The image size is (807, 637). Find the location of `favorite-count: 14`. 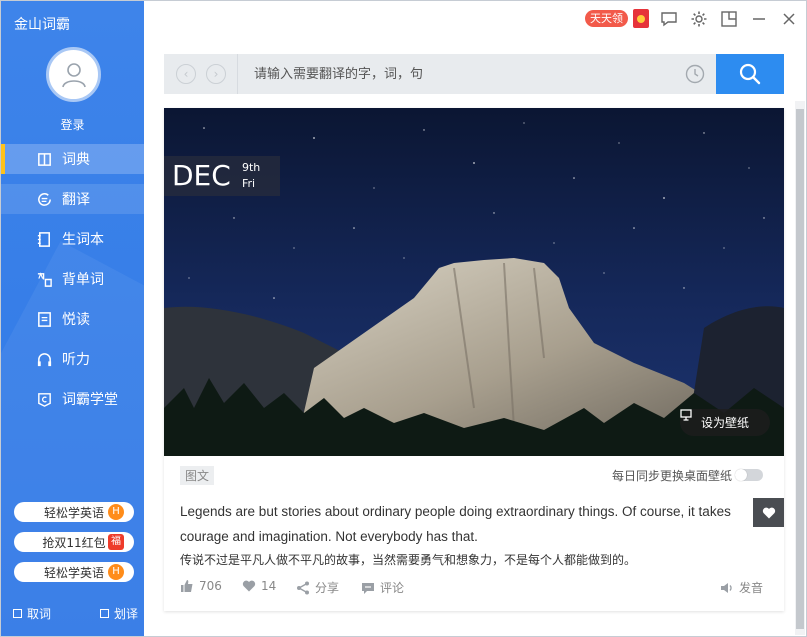

favorite-count: 14 is located at coordinates (269, 586).